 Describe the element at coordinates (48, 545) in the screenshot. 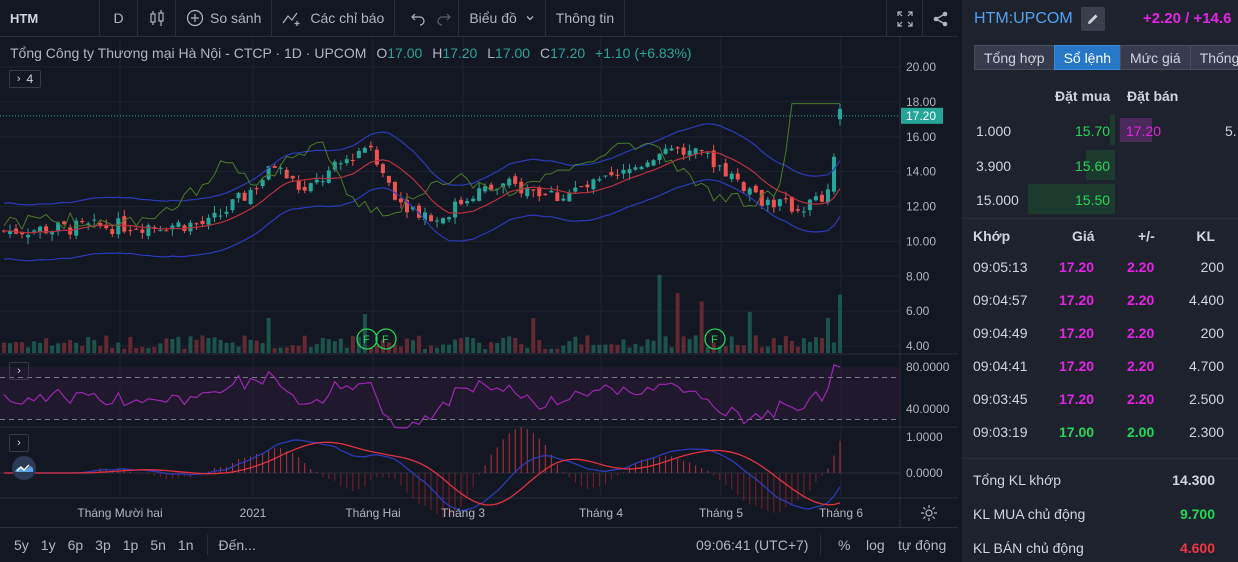

I see `range-1y: 1y` at that location.